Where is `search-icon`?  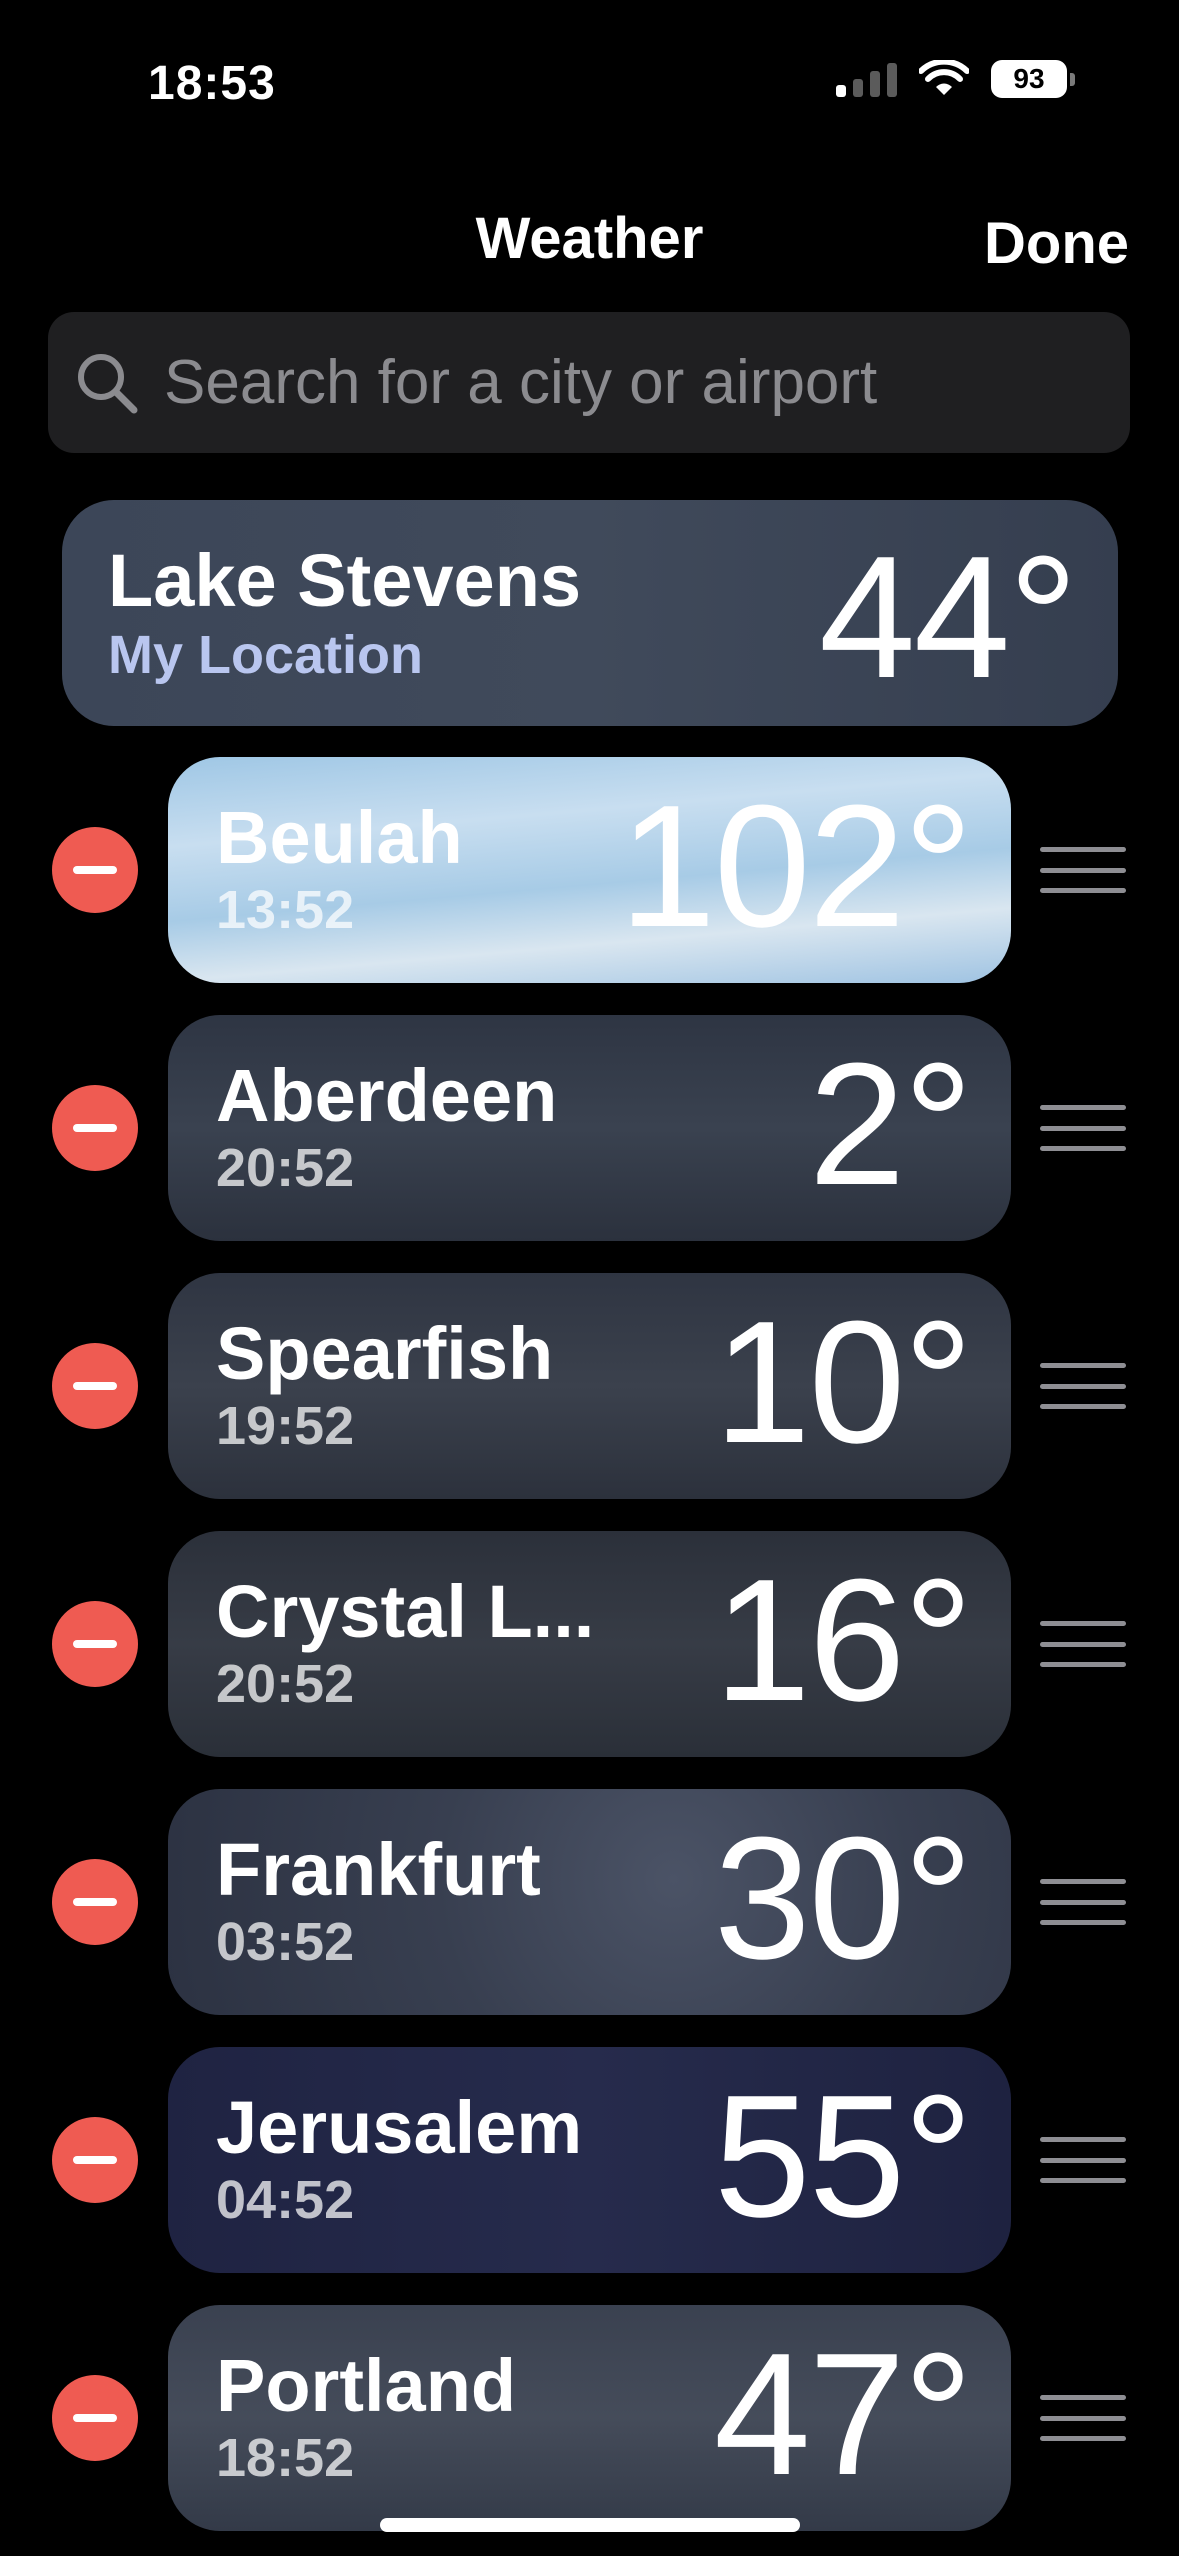
search-icon is located at coordinates (108, 383).